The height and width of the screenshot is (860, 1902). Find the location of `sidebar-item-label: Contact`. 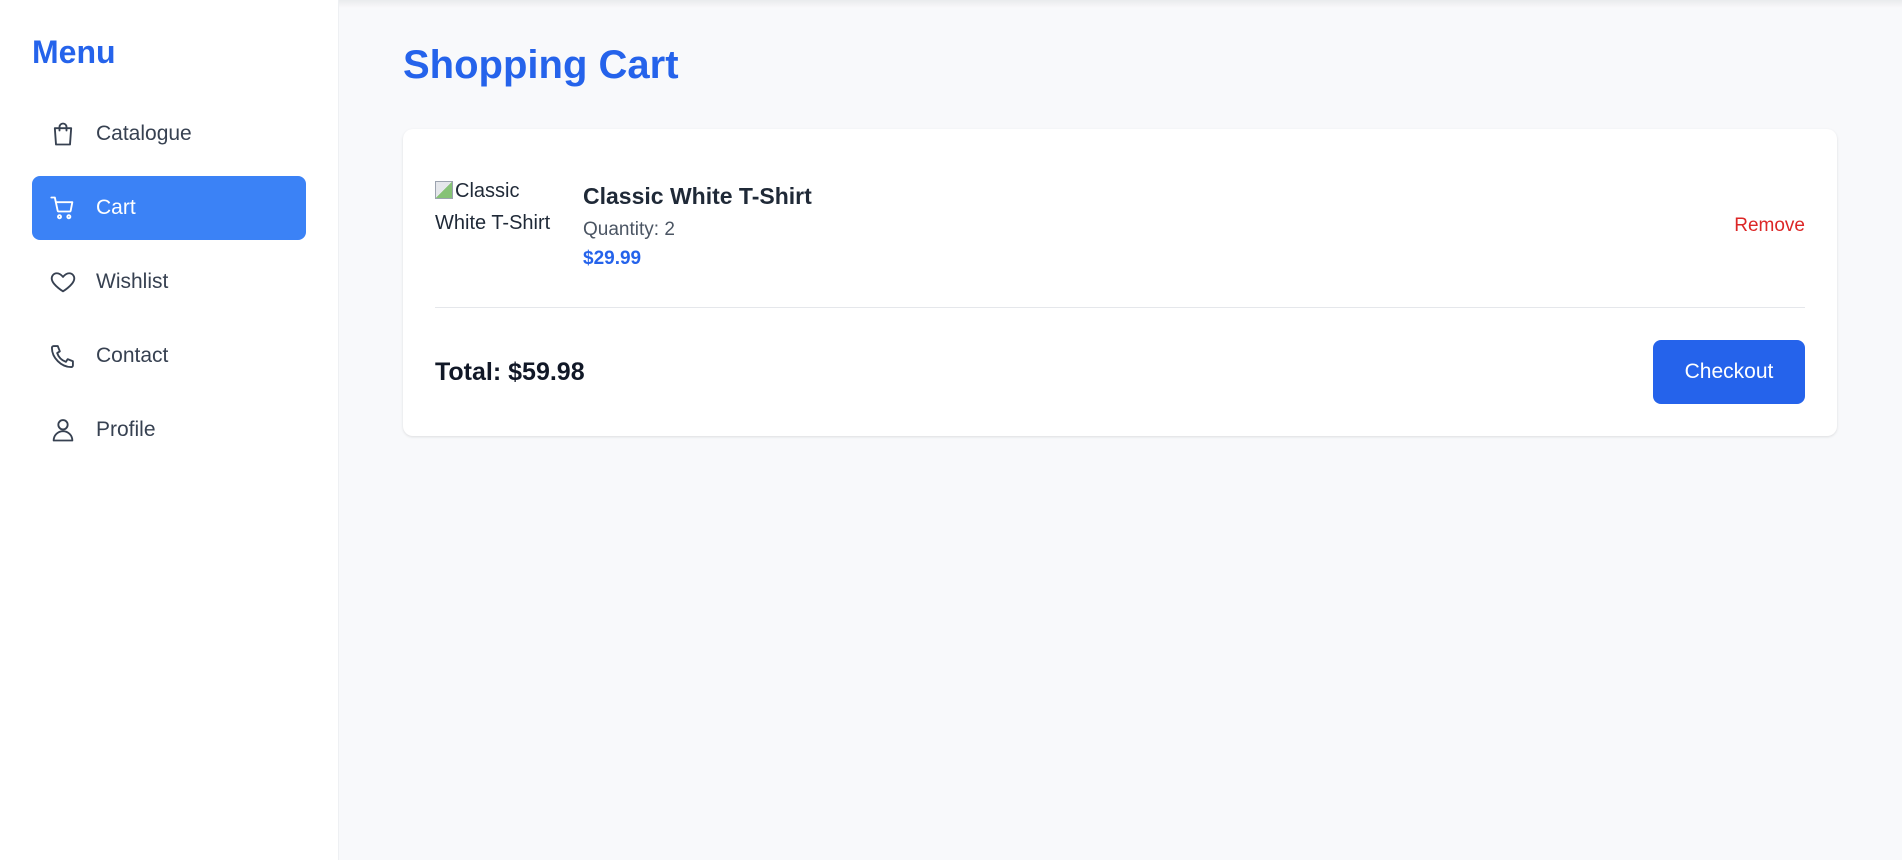

sidebar-item-label: Contact is located at coordinates (132, 355).